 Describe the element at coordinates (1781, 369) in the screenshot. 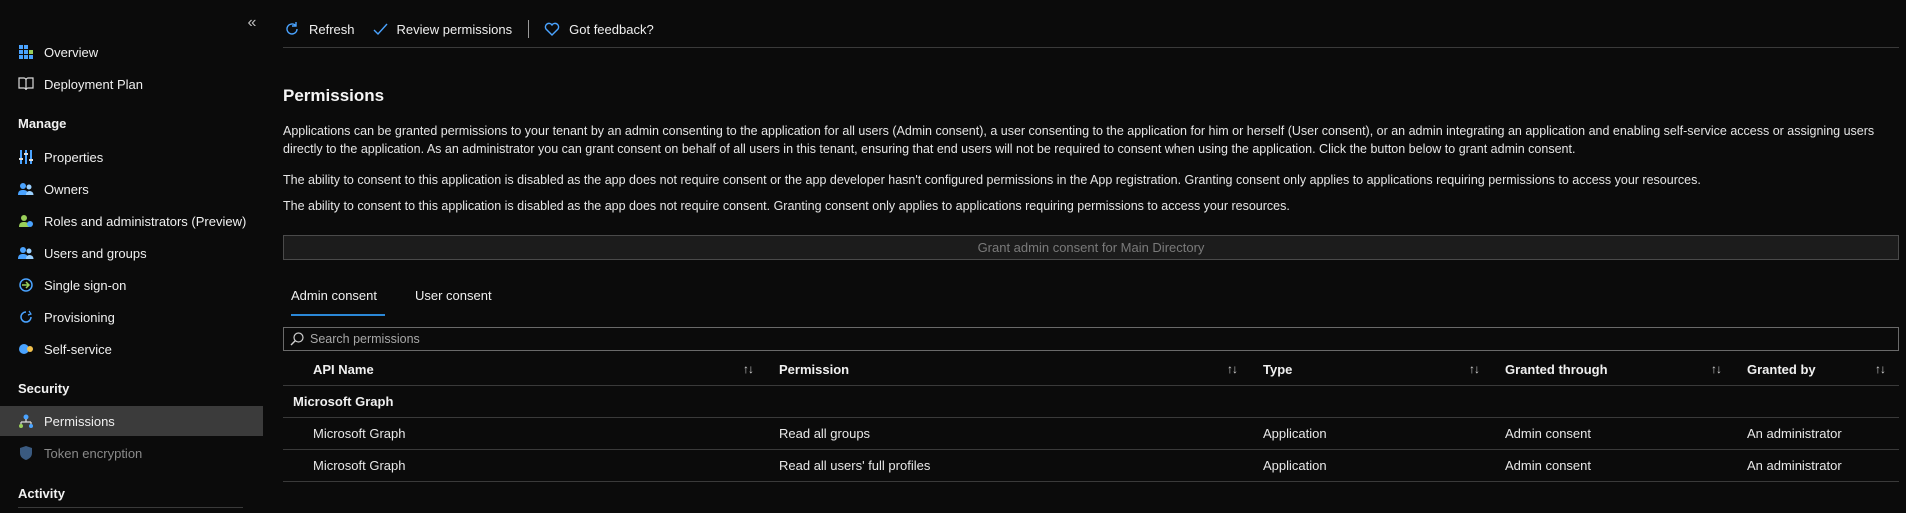

I see `column-header-granted-by: Granted by` at that location.